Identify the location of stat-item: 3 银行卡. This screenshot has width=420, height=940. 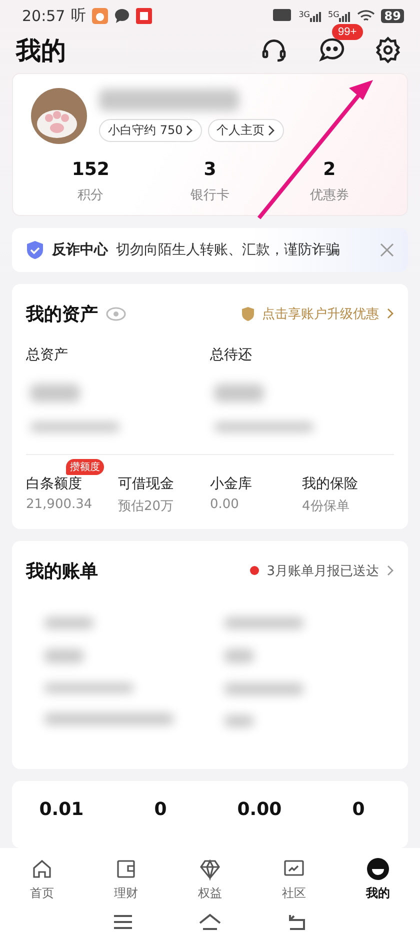
(210, 181).